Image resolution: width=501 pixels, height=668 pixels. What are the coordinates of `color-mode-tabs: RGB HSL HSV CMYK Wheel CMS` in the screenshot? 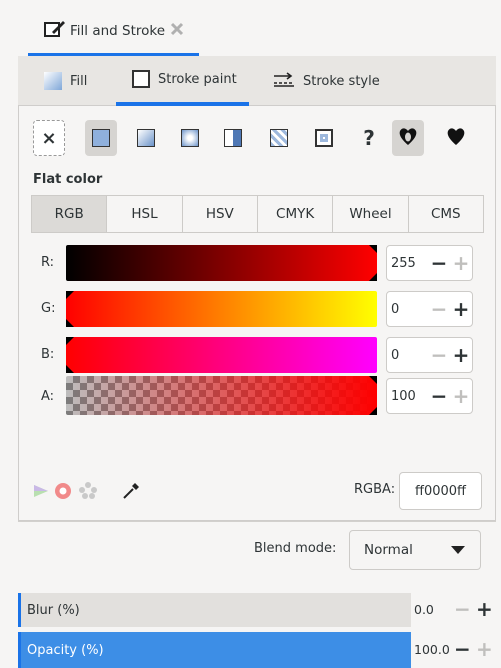 It's located at (257, 214).